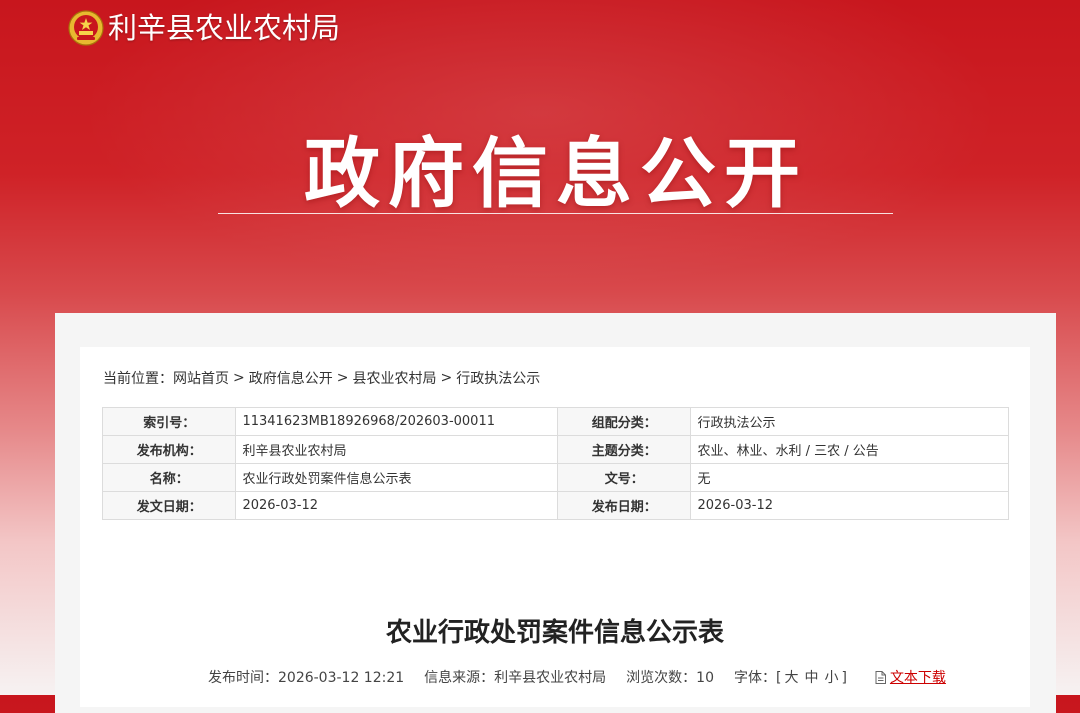 The width and height of the screenshot is (1080, 713). I want to click on table-row: 发布机构： 利辛县农业农村局 主题分类： 农业、林业、水利 / 三农 / 公告, so click(555, 449).